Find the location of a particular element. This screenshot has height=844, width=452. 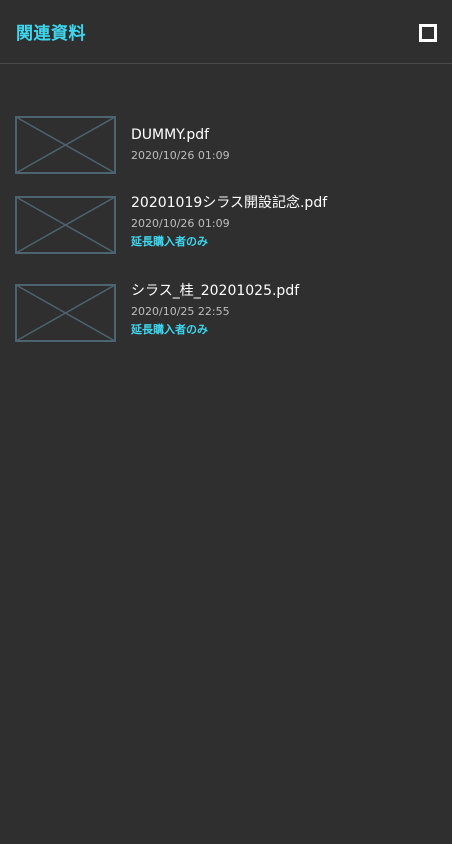

page-title: 関連資料 is located at coordinates (51, 34).